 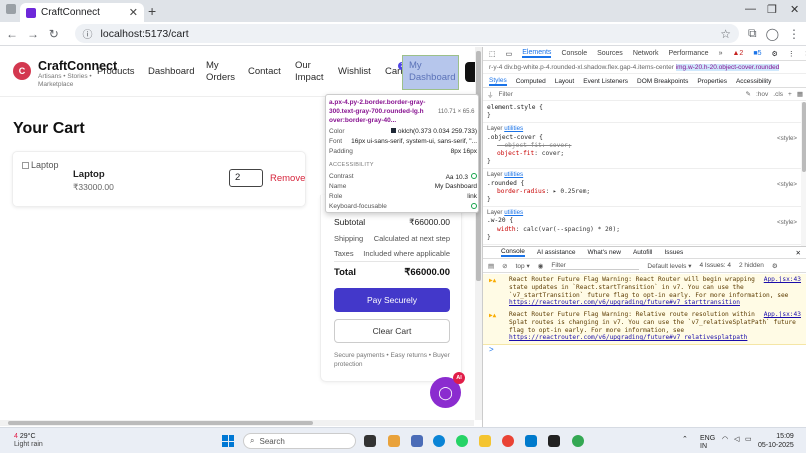 What do you see at coordinates (531, 441) in the screenshot?
I see `vscode-icon` at bounding box center [531, 441].